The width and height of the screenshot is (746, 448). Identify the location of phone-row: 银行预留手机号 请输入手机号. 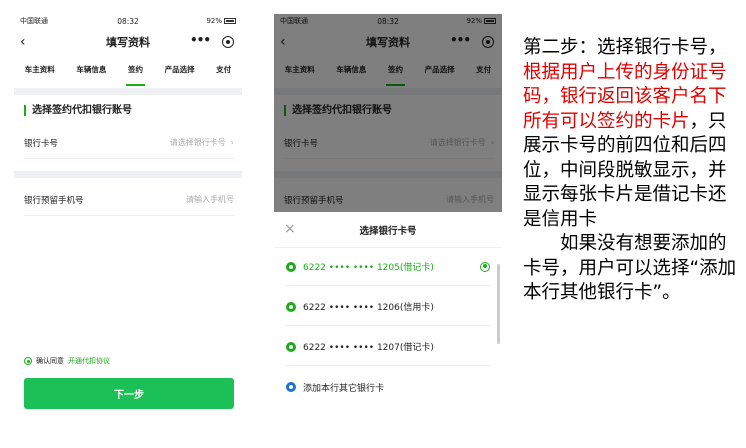
(129, 200).